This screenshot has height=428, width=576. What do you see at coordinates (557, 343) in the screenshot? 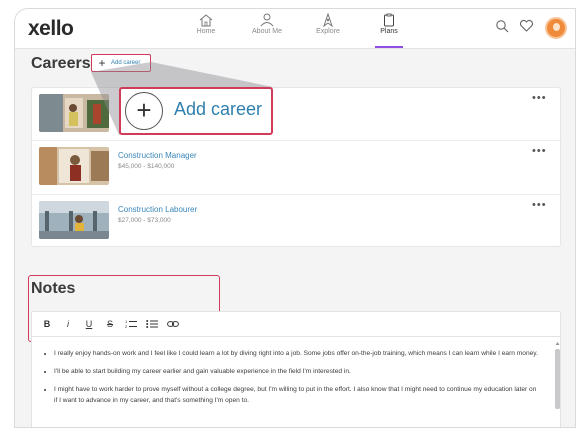
I see `scroll-up-arrow-icon` at bounding box center [557, 343].